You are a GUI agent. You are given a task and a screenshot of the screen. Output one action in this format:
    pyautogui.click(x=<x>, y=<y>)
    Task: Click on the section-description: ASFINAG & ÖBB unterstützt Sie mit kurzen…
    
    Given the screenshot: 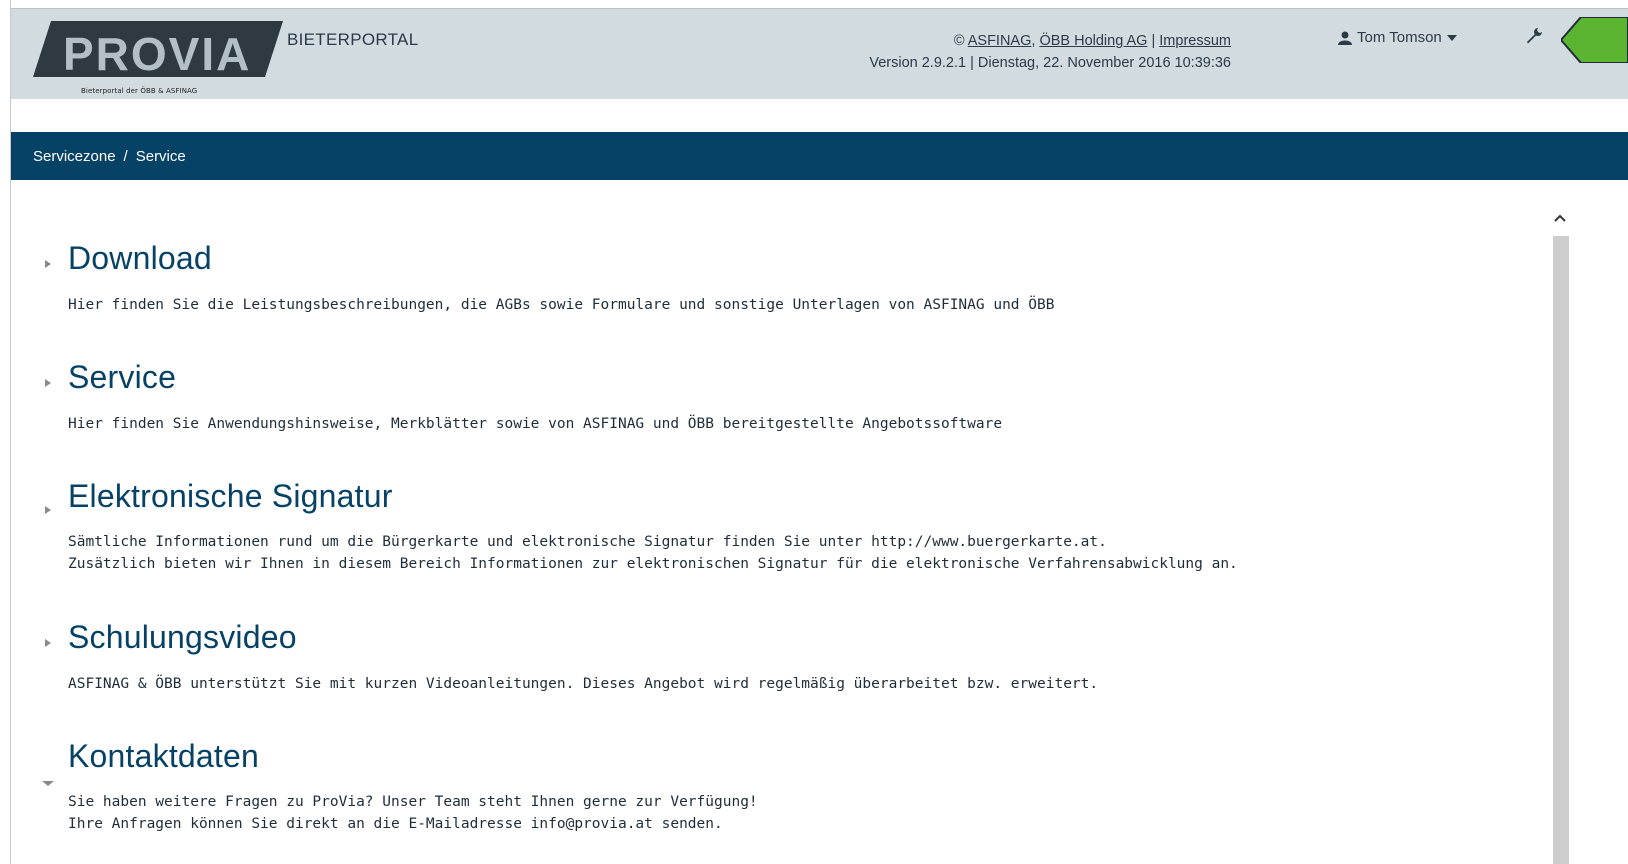 What is the action you would take?
    pyautogui.click(x=583, y=684)
    